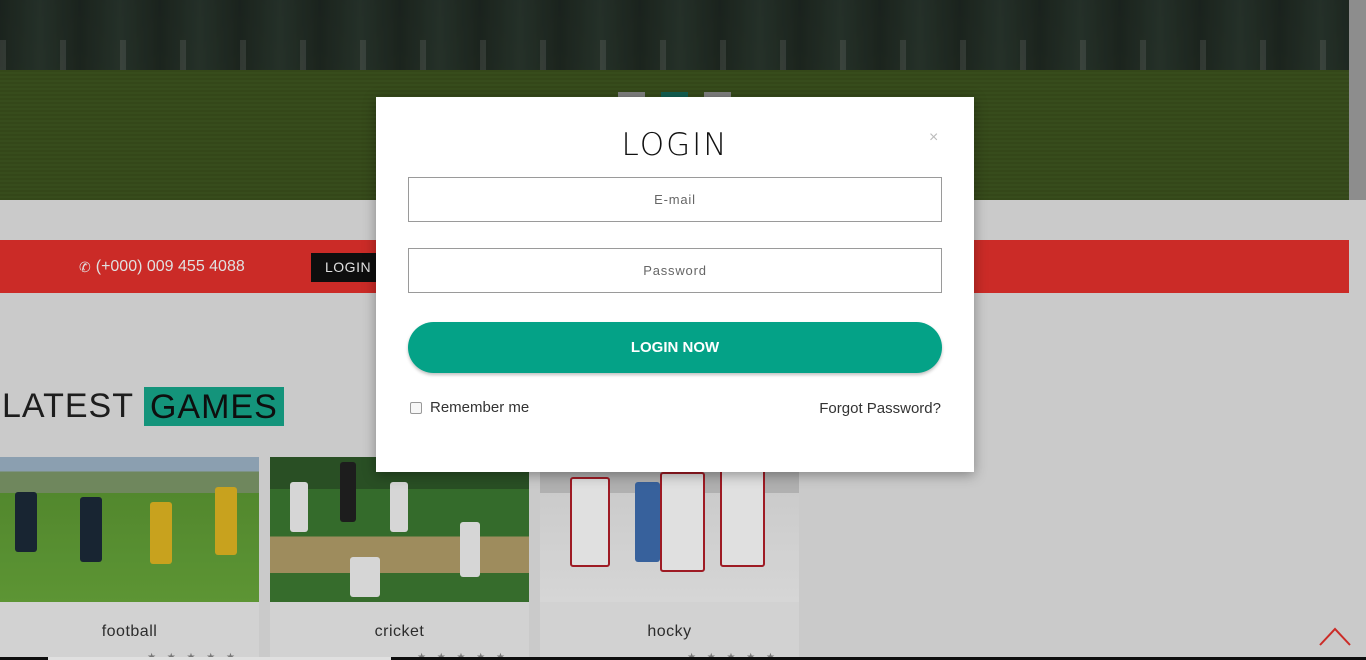 The width and height of the screenshot is (1366, 660). I want to click on remember-me: Remember me, so click(469, 407).